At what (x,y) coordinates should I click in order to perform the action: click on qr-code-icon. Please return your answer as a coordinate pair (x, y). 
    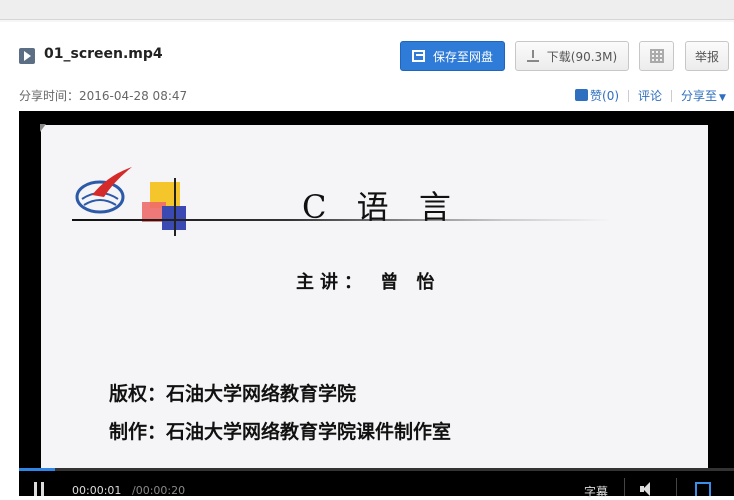
    Looking at the image, I should click on (656, 56).